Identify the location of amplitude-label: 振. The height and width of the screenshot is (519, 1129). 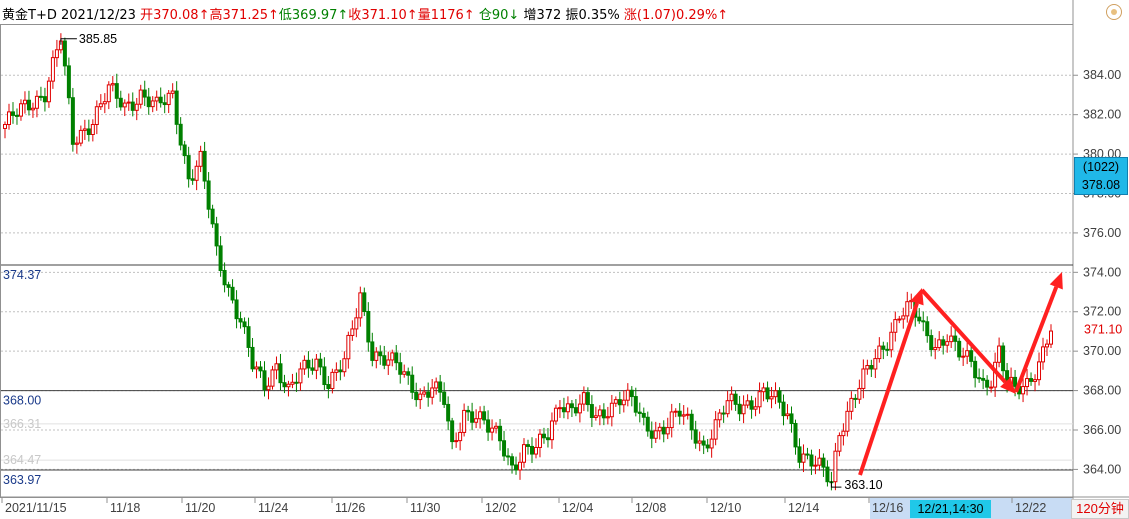
(572, 15).